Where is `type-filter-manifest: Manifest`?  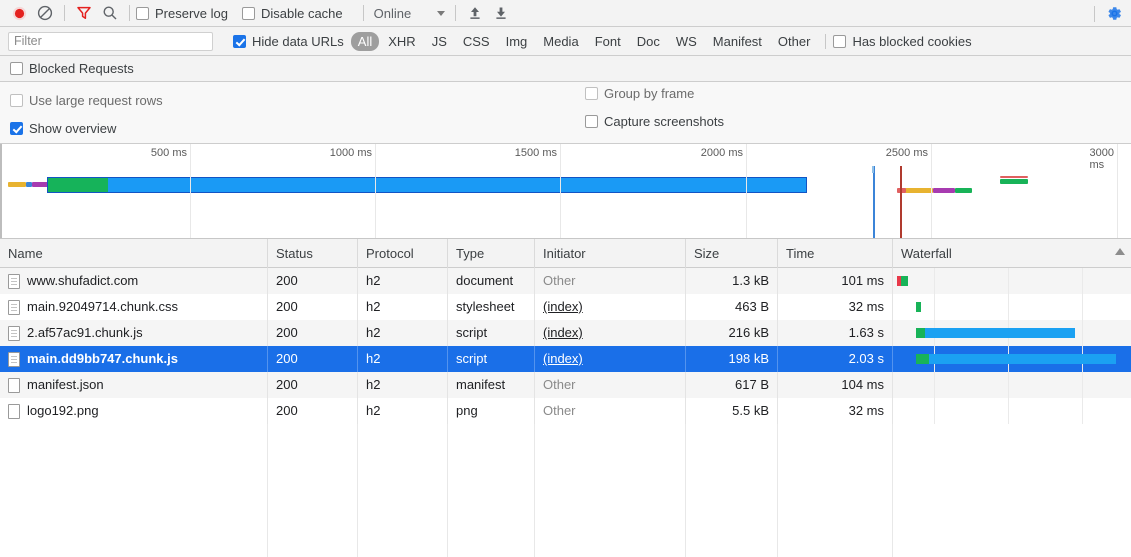 type-filter-manifest: Manifest is located at coordinates (737, 41).